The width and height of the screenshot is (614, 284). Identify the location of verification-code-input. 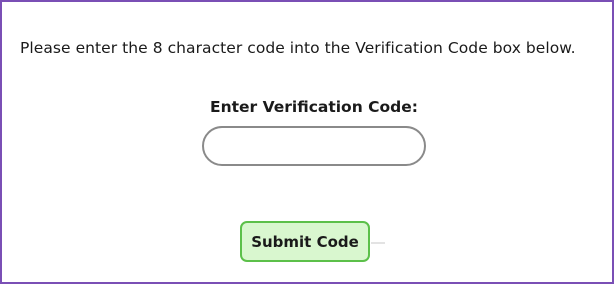
(314, 146).